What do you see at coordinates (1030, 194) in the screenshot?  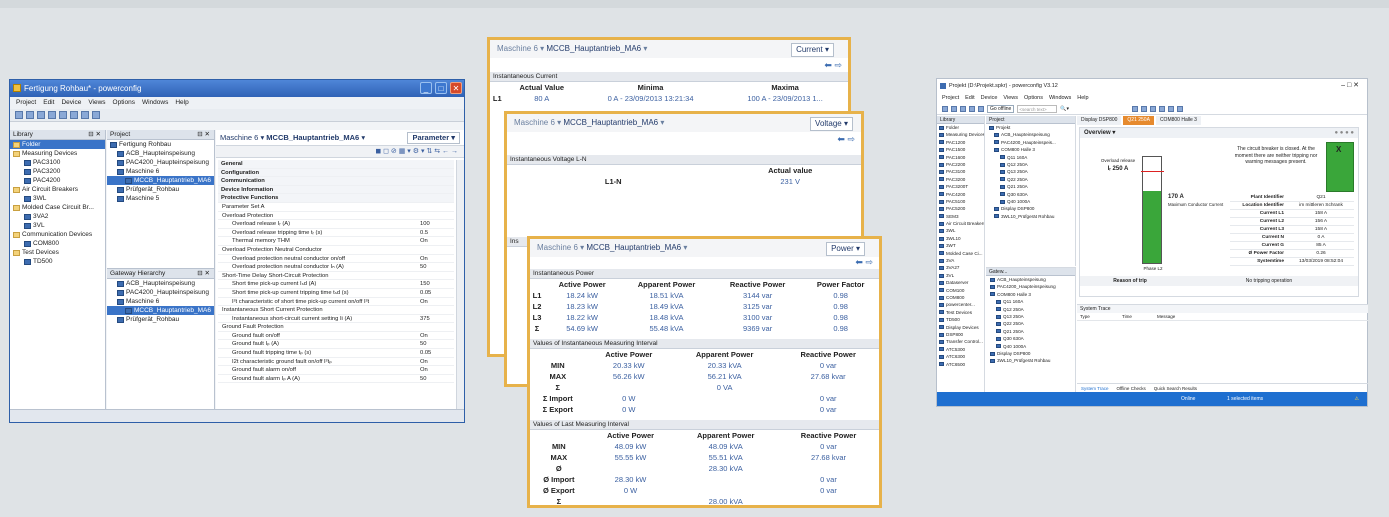 I see `tree-item: Q30 630A` at bounding box center [1030, 194].